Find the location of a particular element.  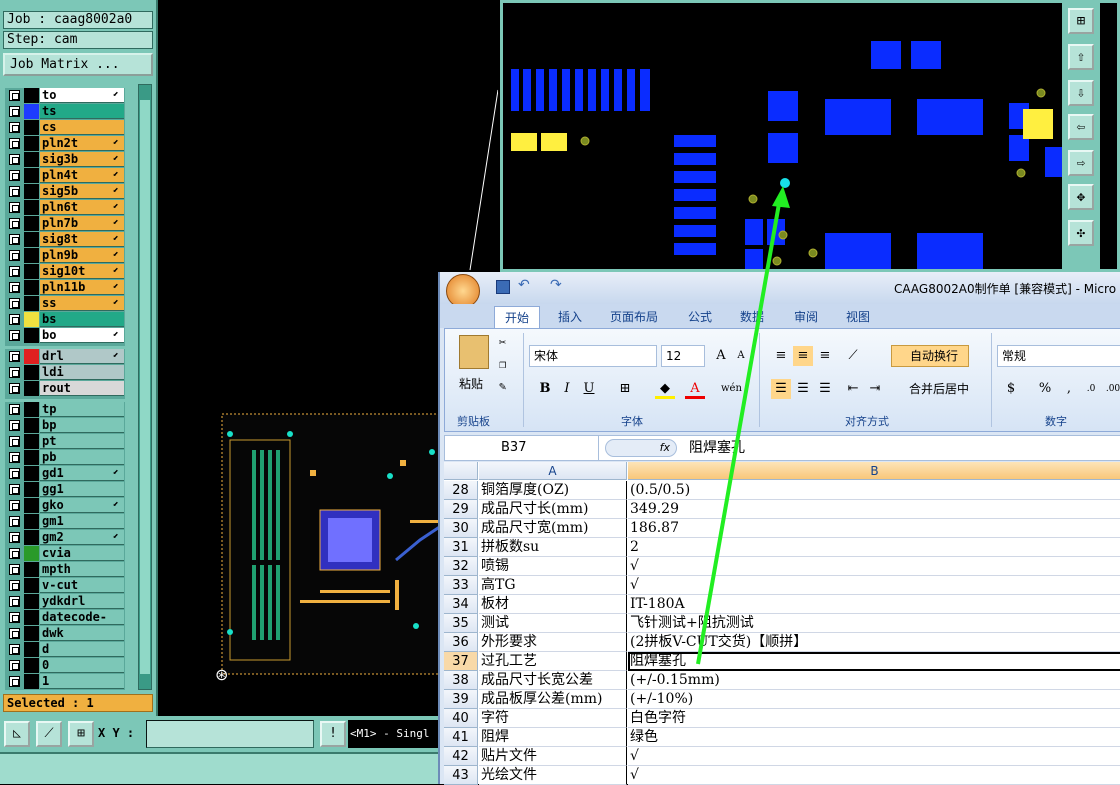

layer-row-gd1: gd1 ⬋ is located at coordinates (65, 473).